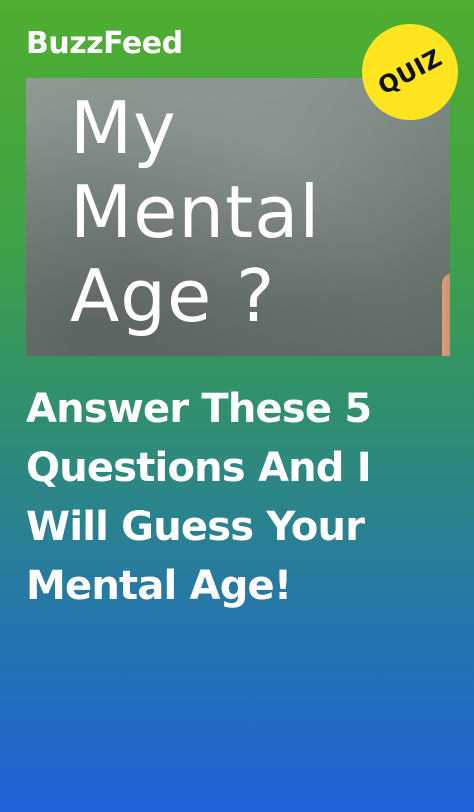  I want to click on headline-line: Questions And I, so click(199, 468).